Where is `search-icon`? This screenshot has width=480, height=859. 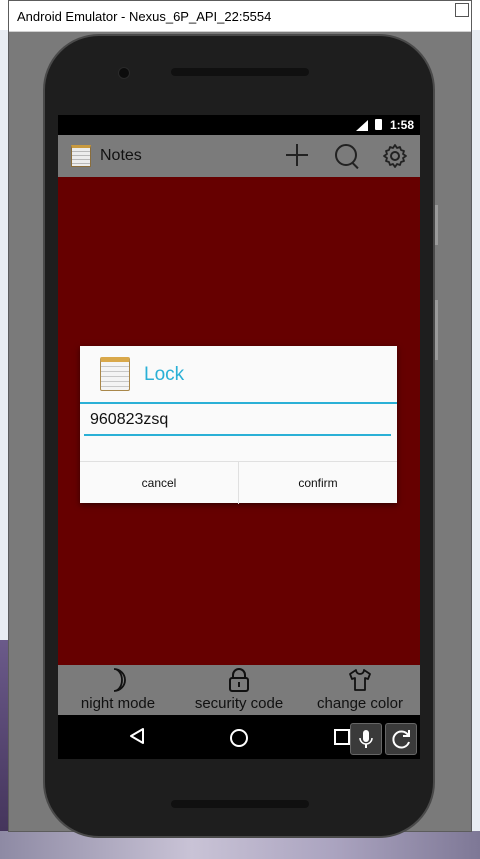 search-icon is located at coordinates (346, 155).